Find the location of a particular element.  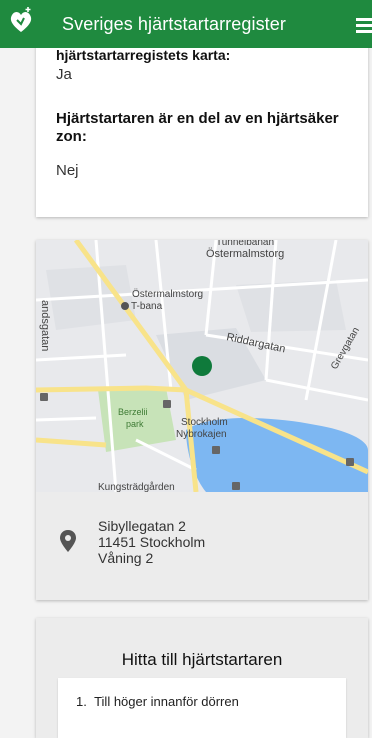

location-marker is located at coordinates (202, 366).